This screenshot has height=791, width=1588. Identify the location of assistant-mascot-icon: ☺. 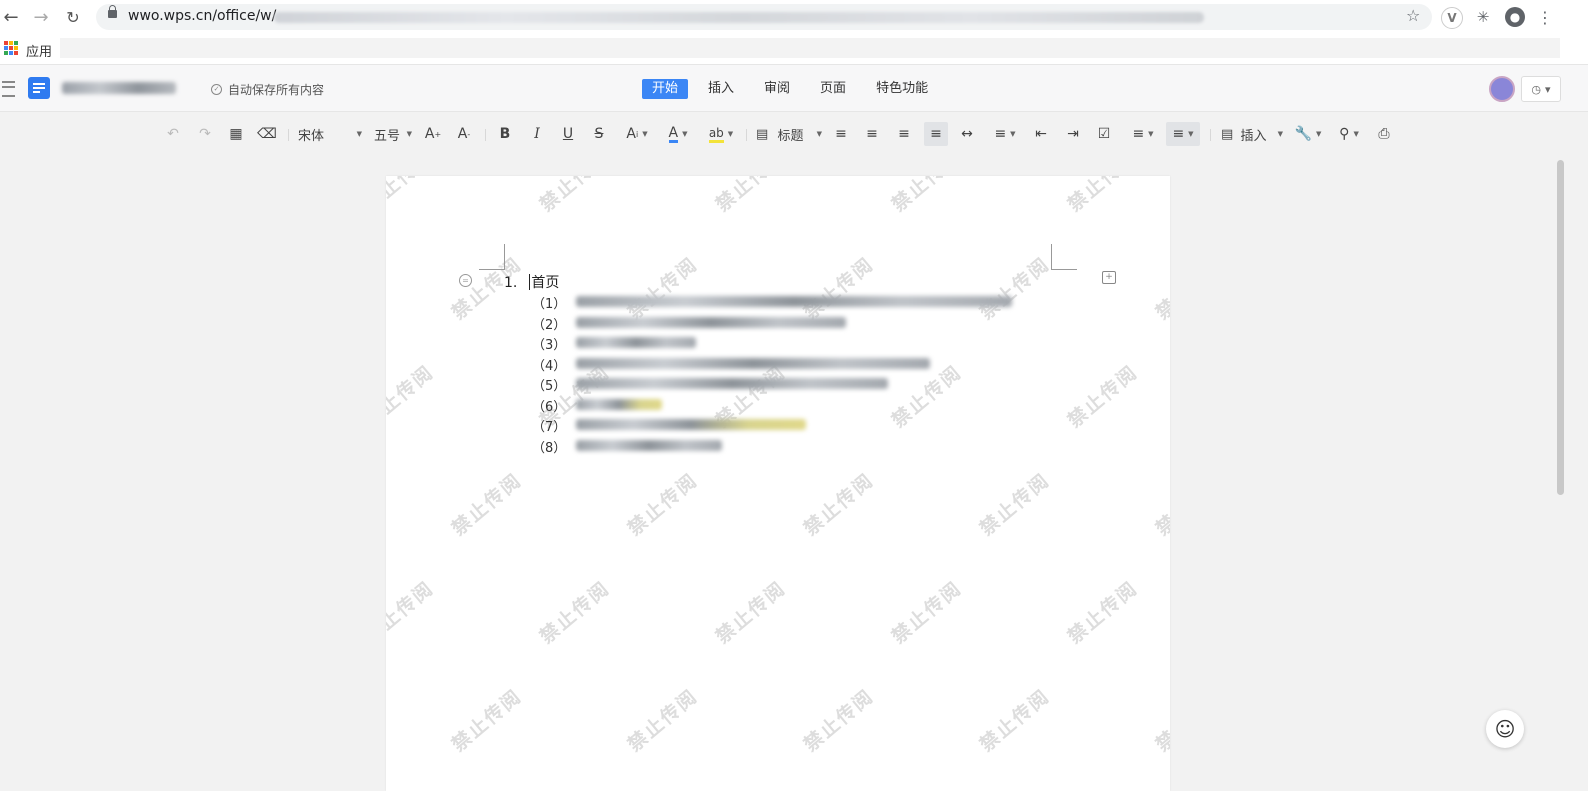
(1505, 729).